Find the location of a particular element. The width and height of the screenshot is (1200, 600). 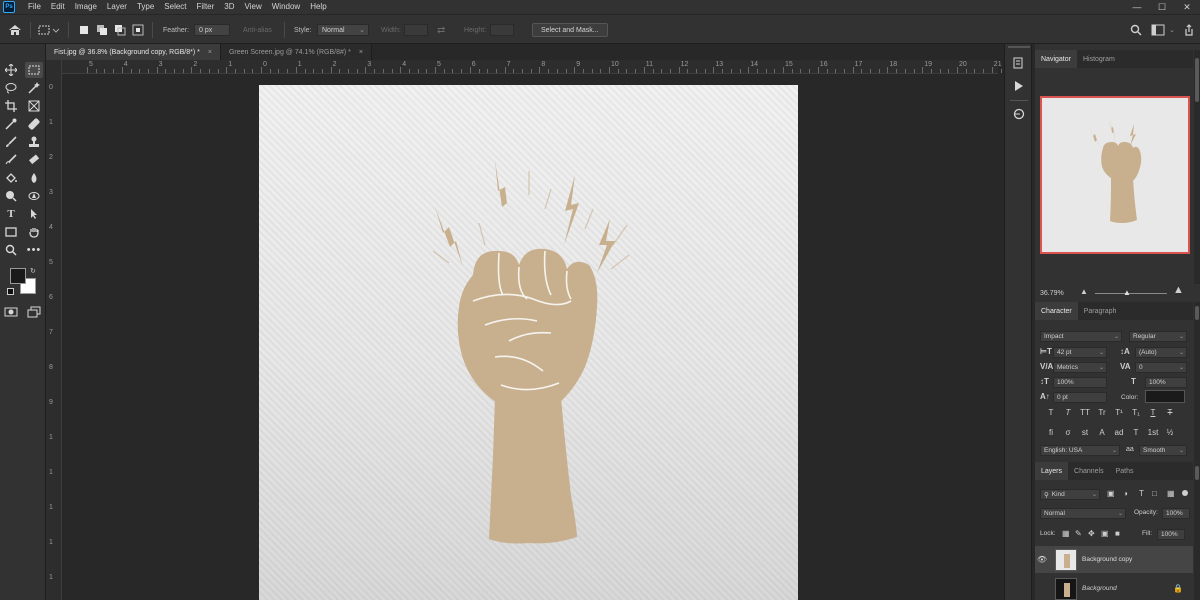

navigator-preview is located at coordinates (1115, 175).